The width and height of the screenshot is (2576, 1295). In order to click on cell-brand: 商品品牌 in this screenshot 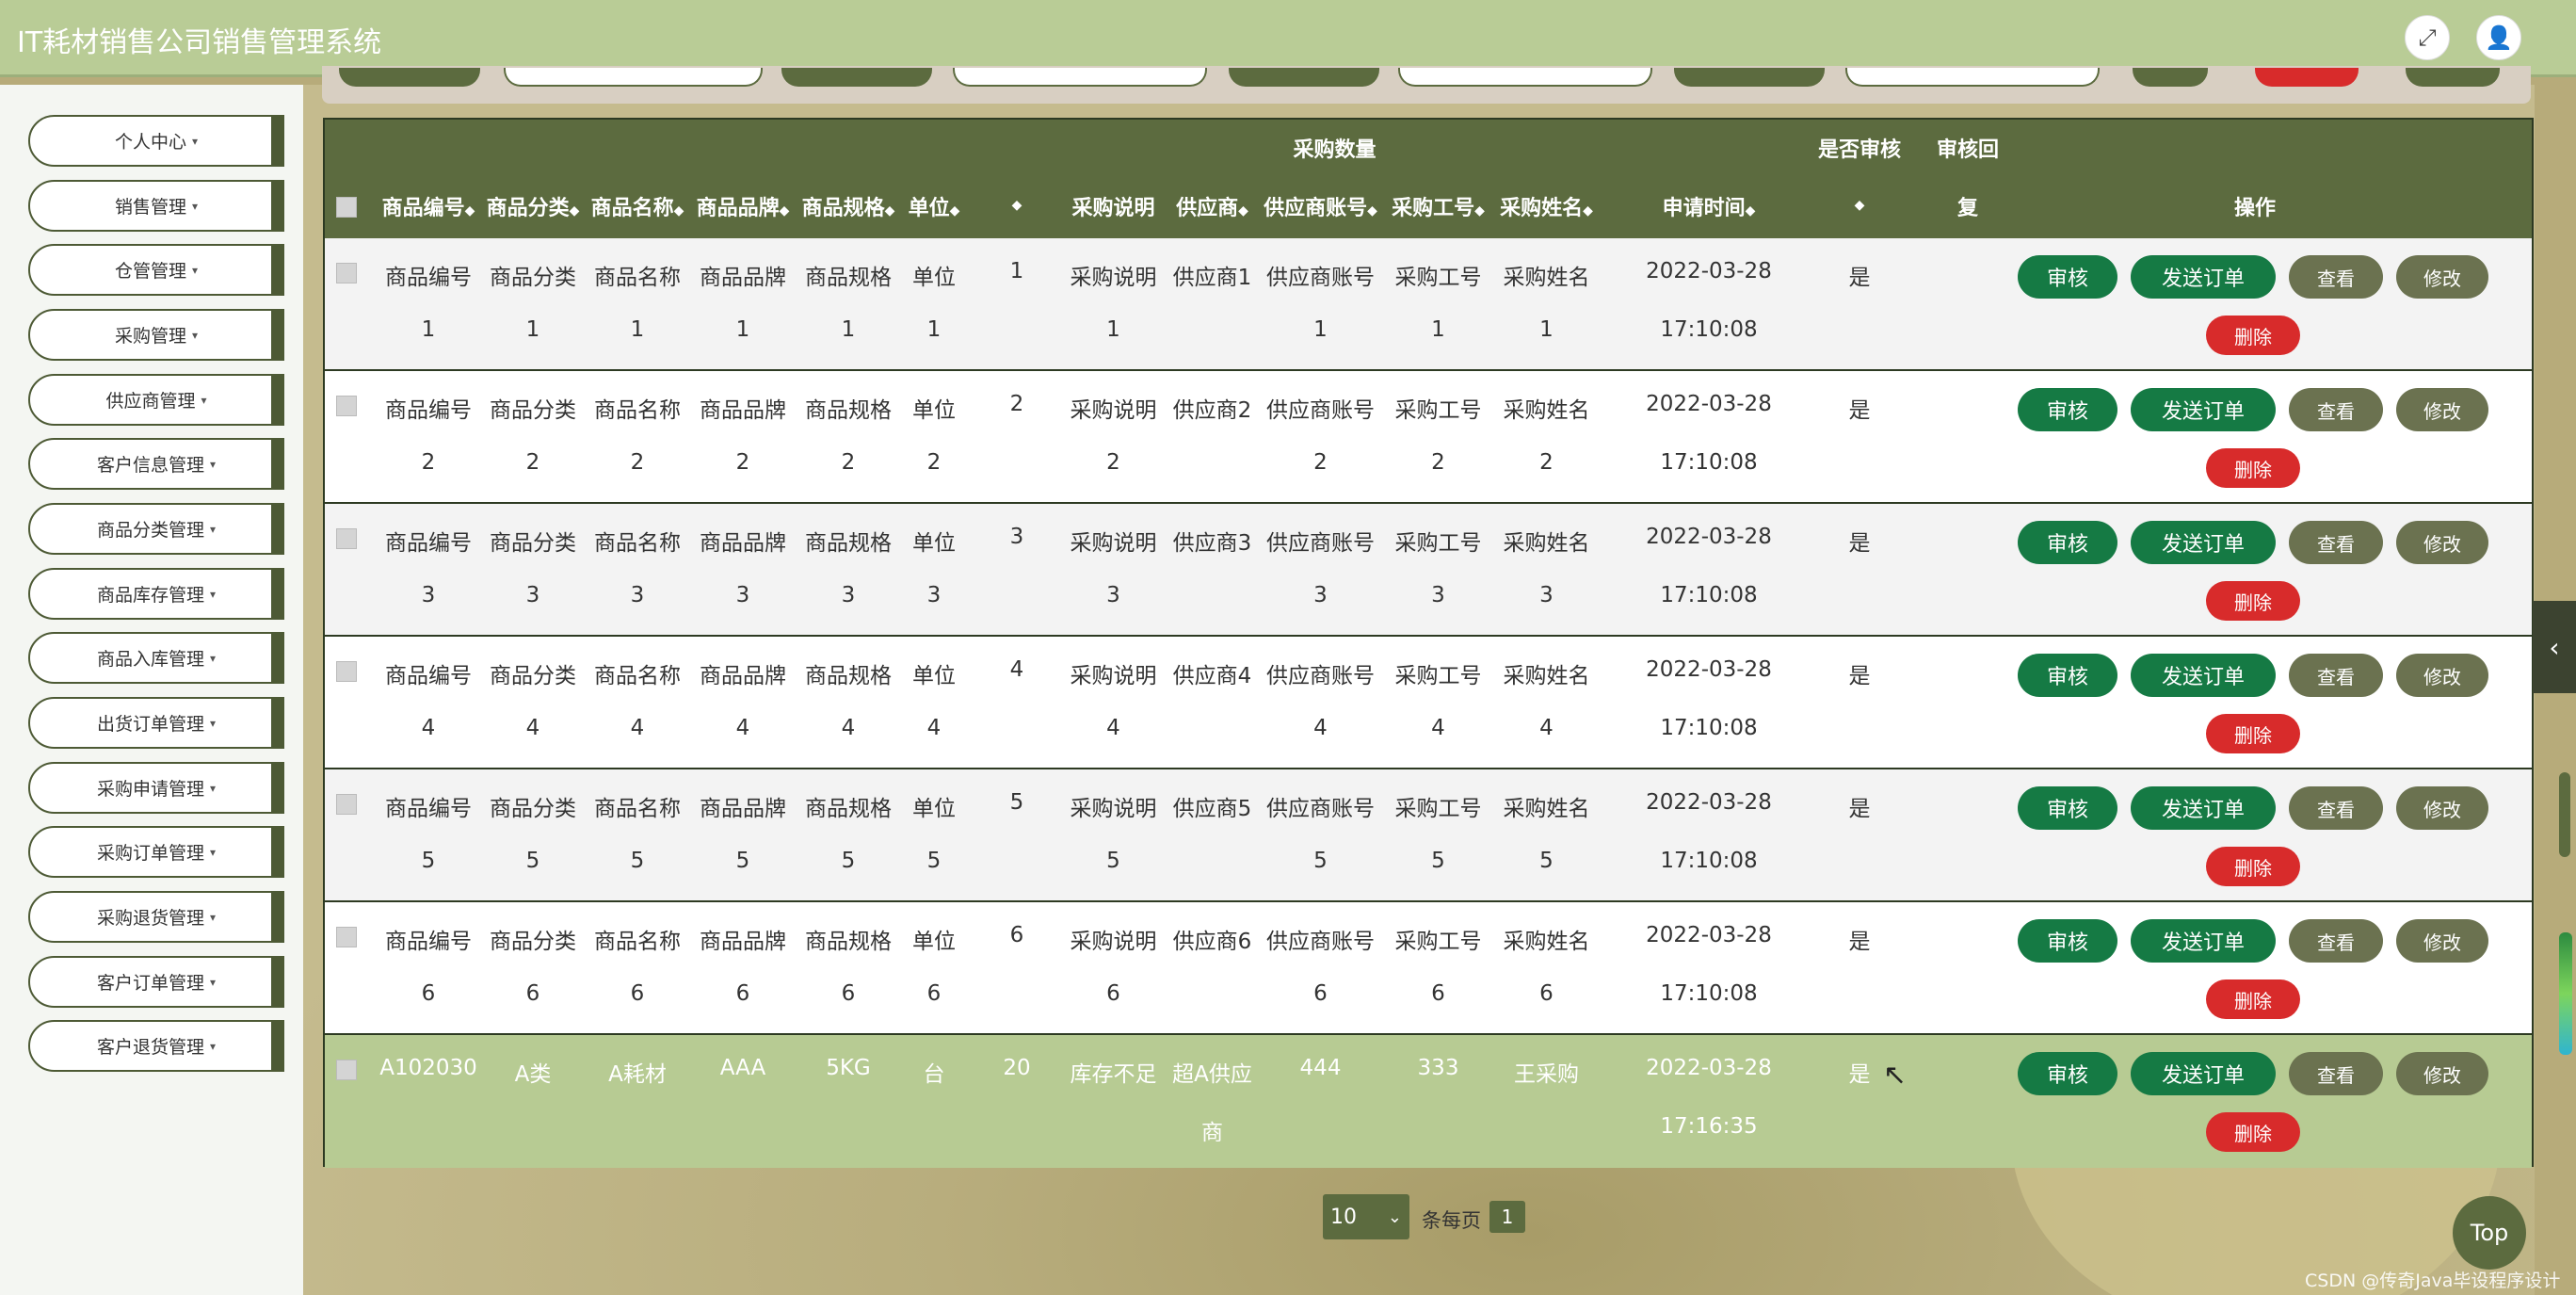, I will do `click(743, 411)`.